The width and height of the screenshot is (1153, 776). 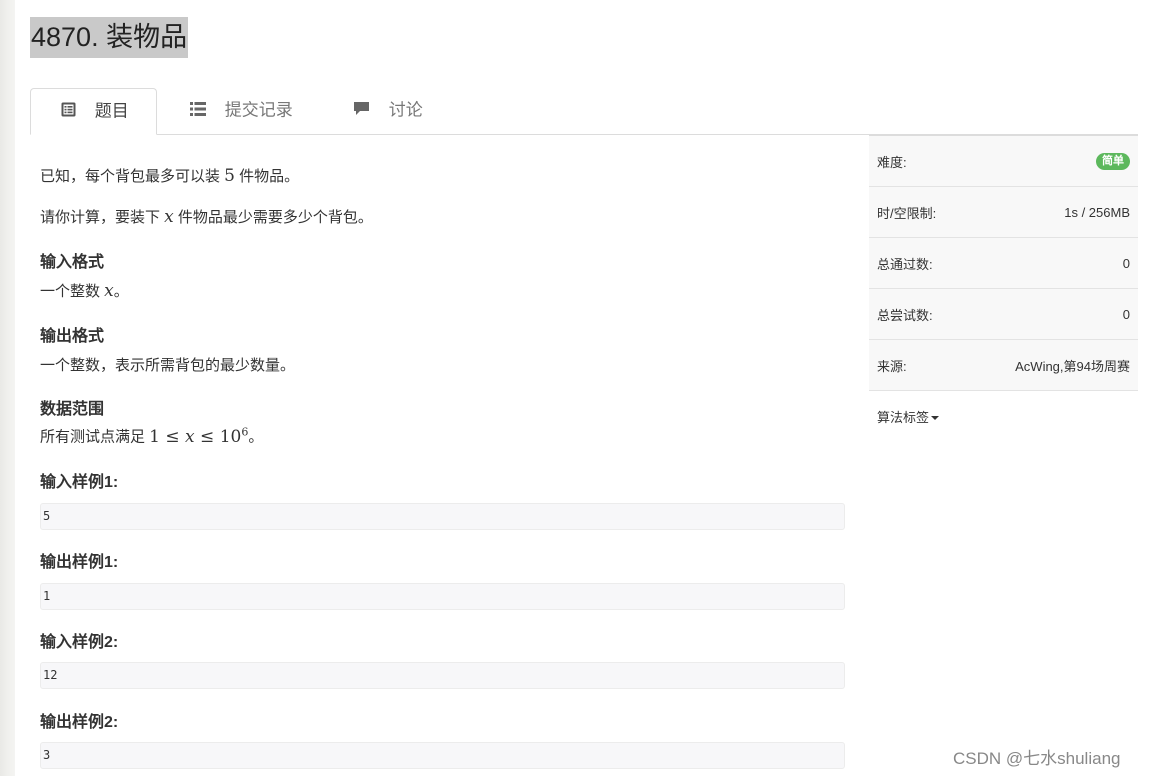 I want to click on difficulty-row: 难度: 简单, so click(x=1003, y=161).